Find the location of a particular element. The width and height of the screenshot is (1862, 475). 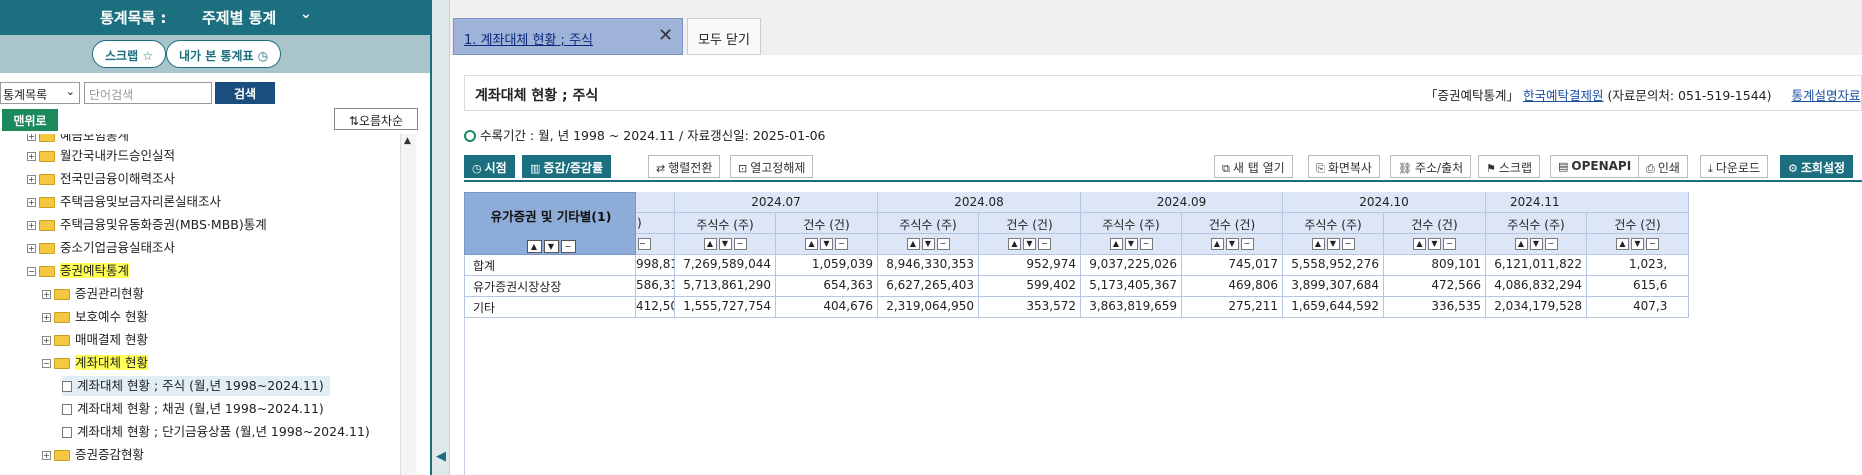

tree-item: + 전국민금융이해력조사 is located at coordinates (101, 179).